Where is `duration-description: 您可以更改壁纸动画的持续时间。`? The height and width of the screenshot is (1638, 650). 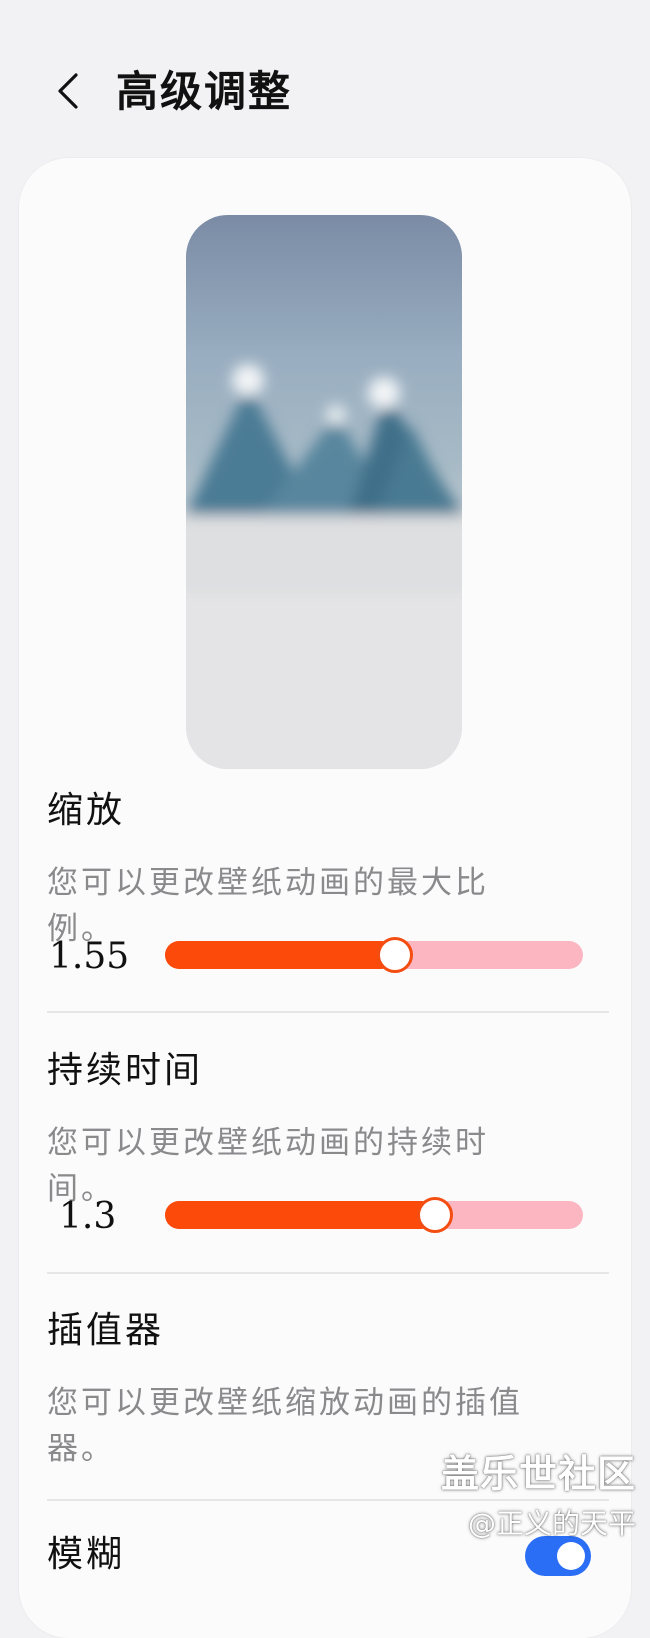 duration-description: 您可以更改壁纸动画的持续时间。 is located at coordinates (268, 1166).